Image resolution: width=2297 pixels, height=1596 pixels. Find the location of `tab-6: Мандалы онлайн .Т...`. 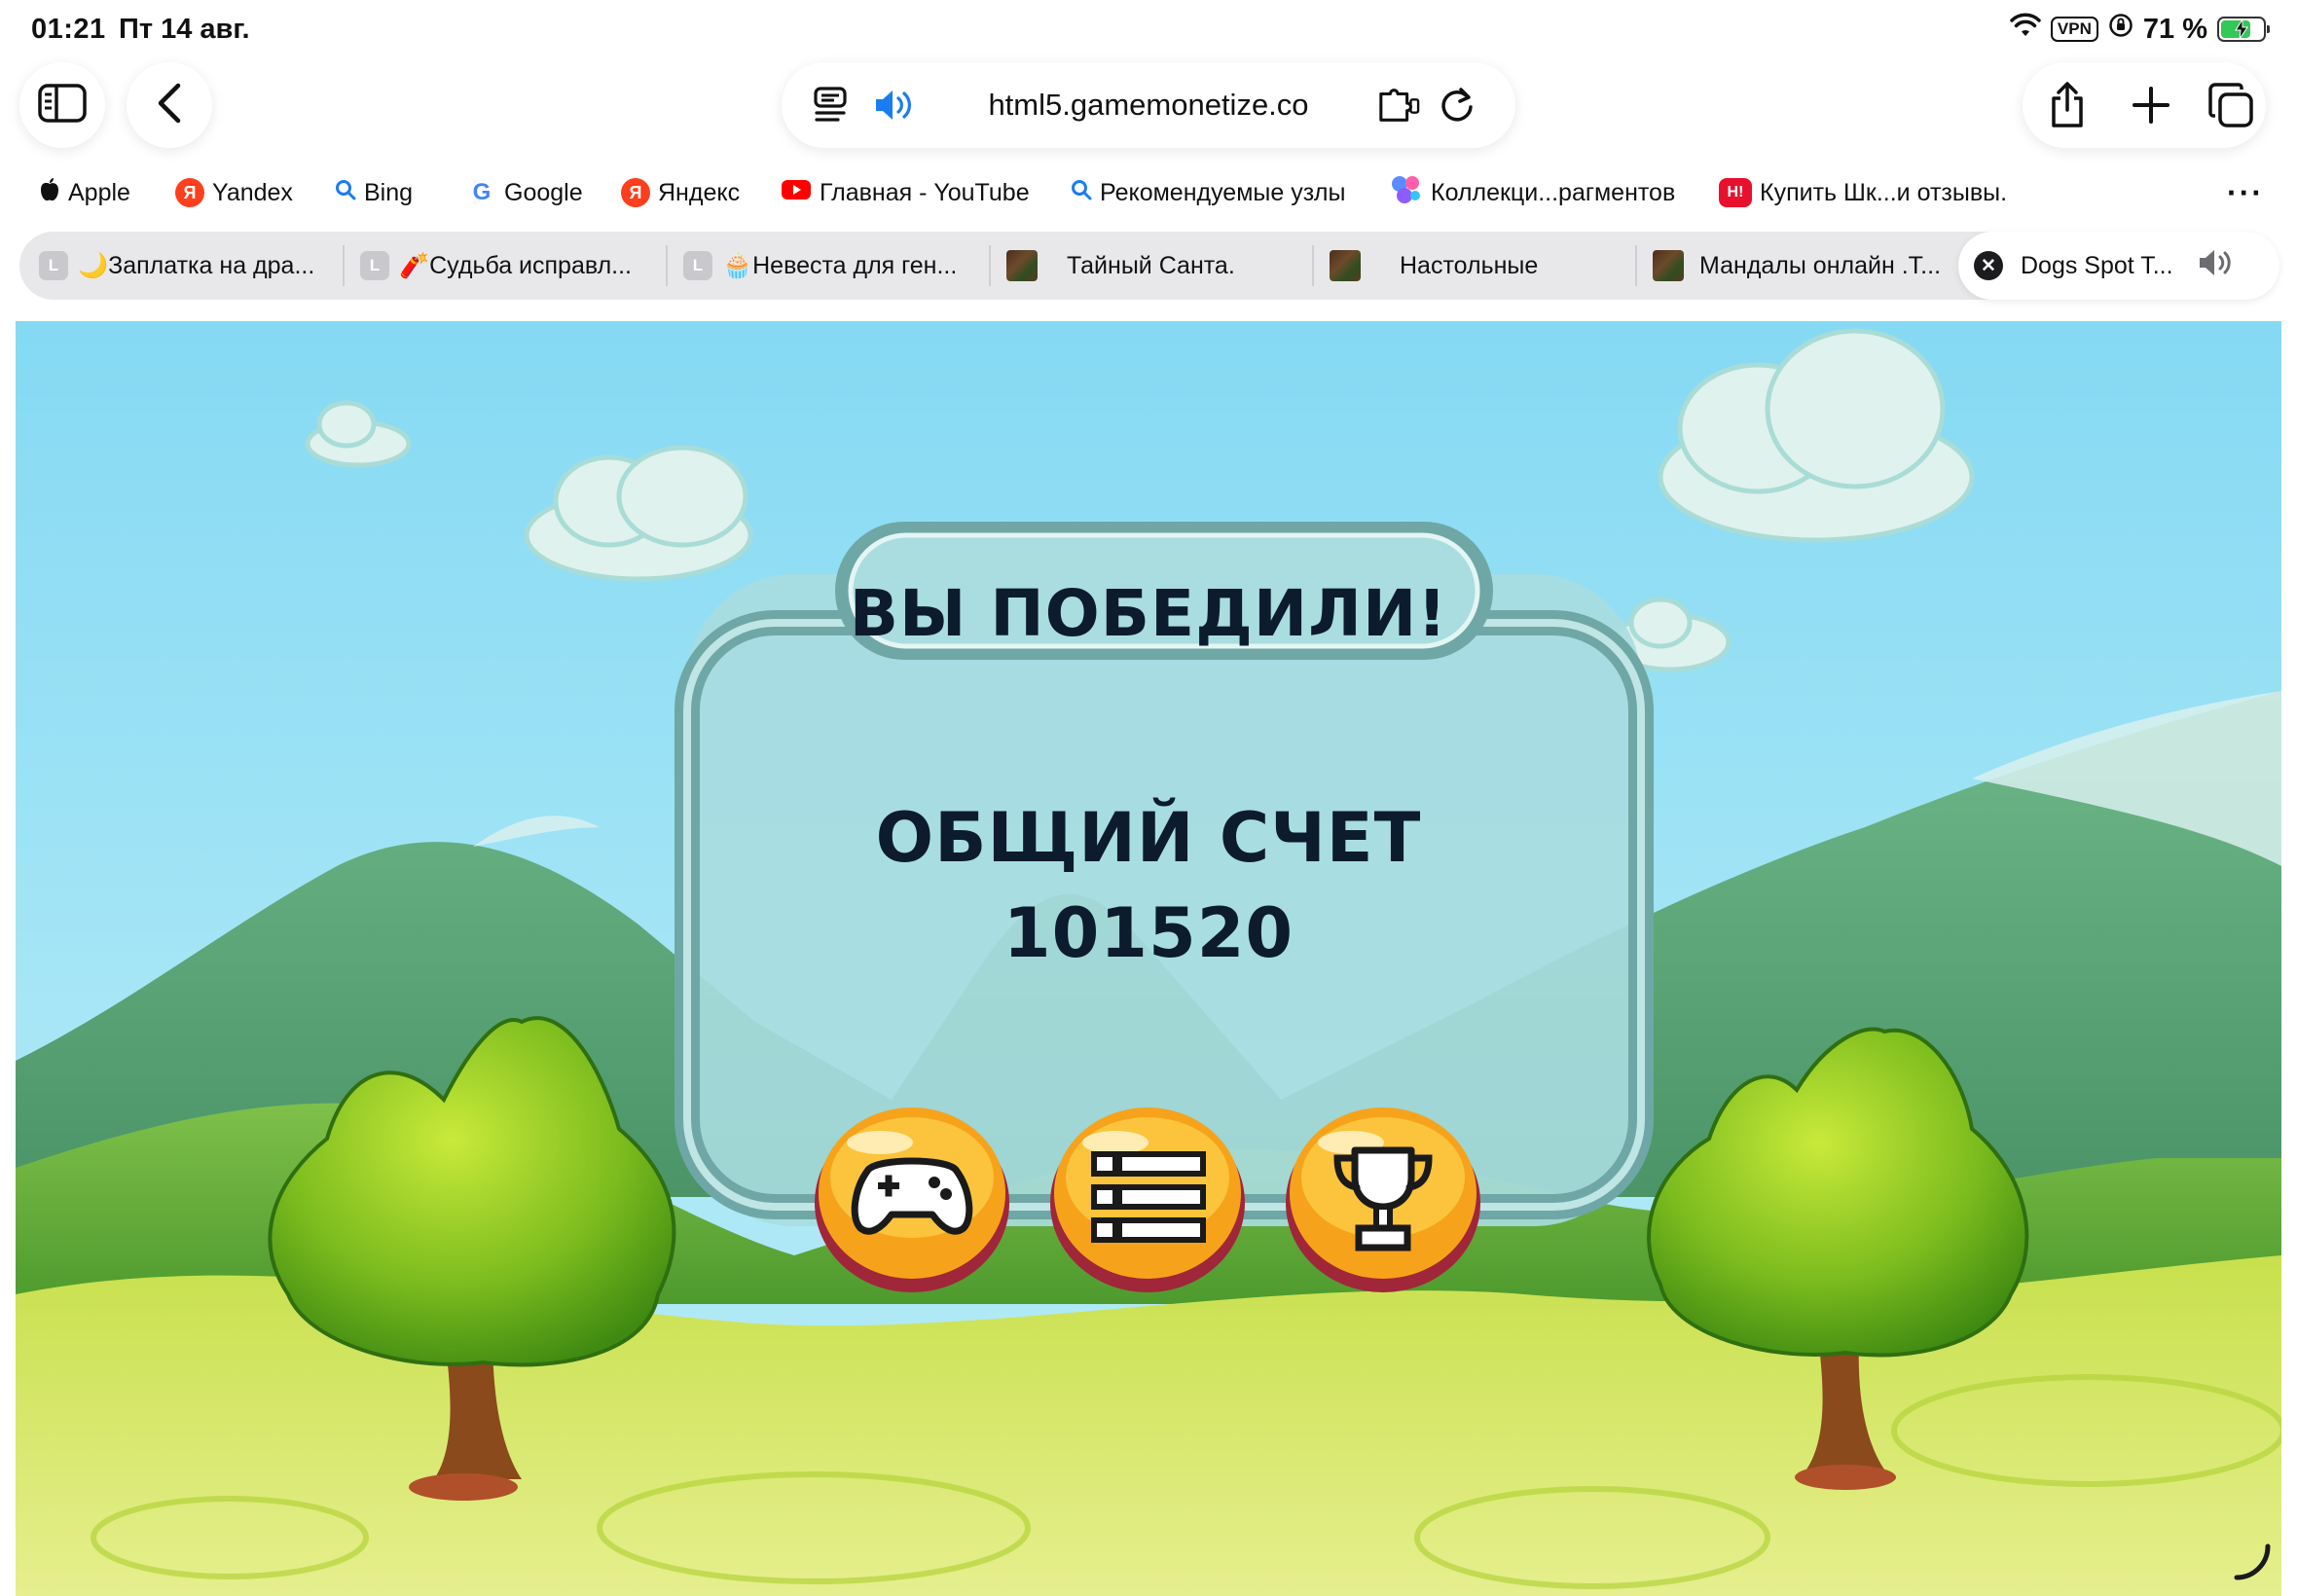

tab-6: Мандалы онлайн .Т... is located at coordinates (1797, 266).